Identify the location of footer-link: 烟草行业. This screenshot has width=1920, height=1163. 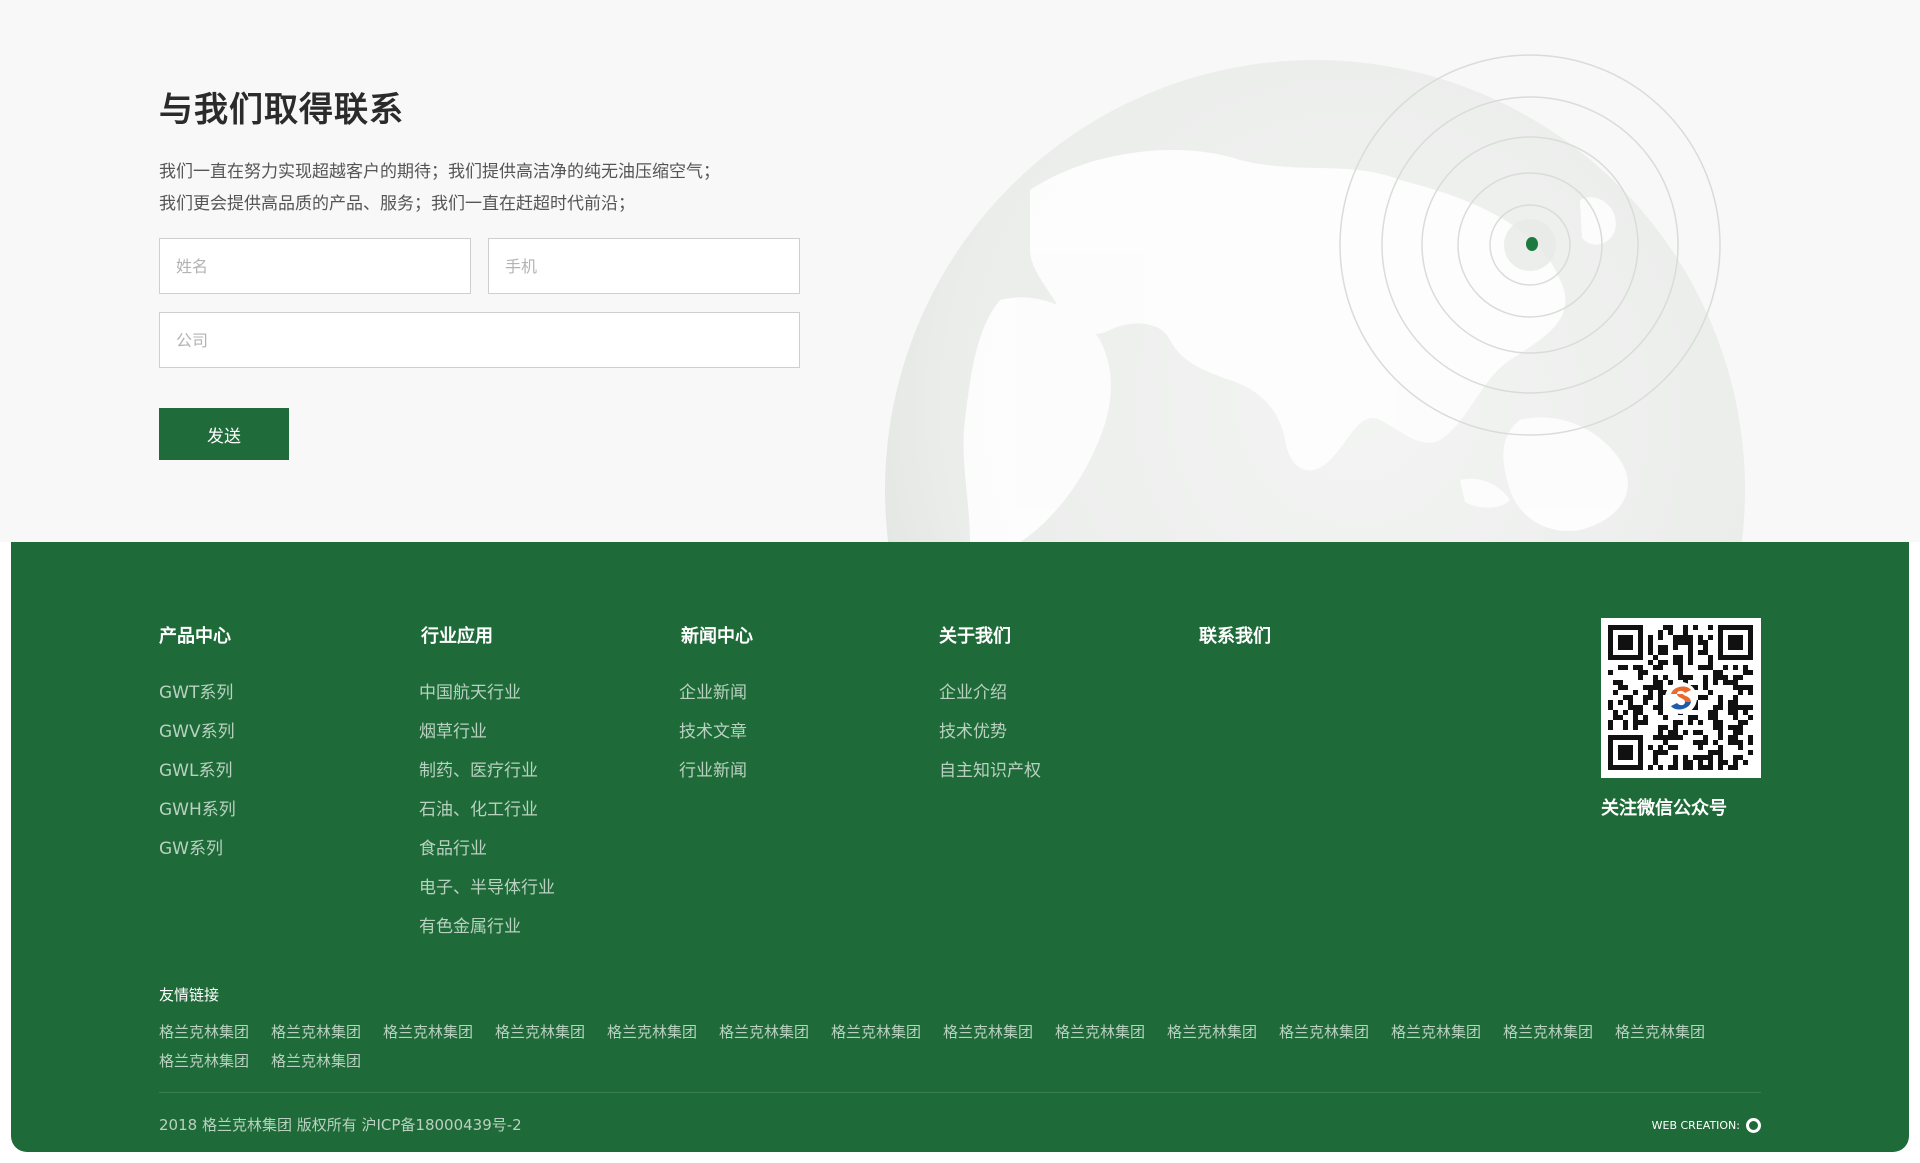
(453, 729).